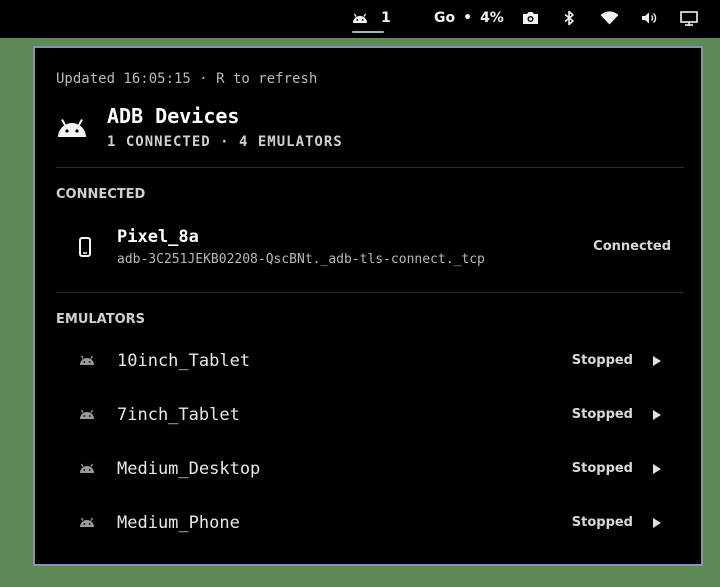  What do you see at coordinates (368, 363) in the screenshot?
I see `emulator-row: 10inch_Tablet Stopped` at bounding box center [368, 363].